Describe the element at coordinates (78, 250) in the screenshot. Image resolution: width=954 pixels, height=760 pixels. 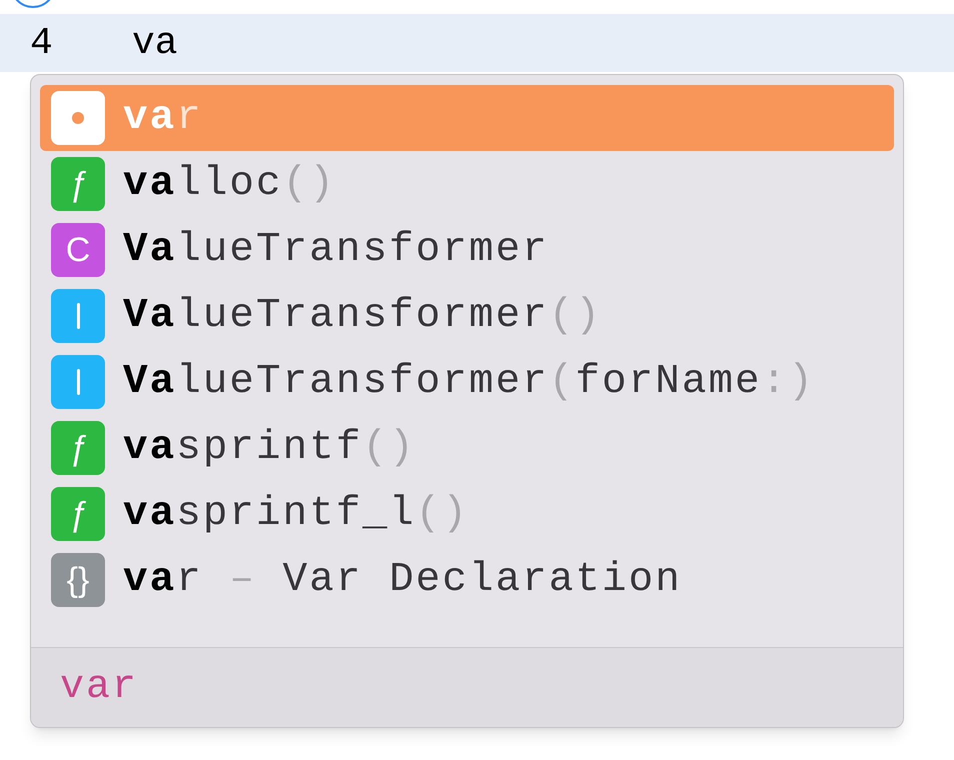
I see `class-icon: C` at that location.